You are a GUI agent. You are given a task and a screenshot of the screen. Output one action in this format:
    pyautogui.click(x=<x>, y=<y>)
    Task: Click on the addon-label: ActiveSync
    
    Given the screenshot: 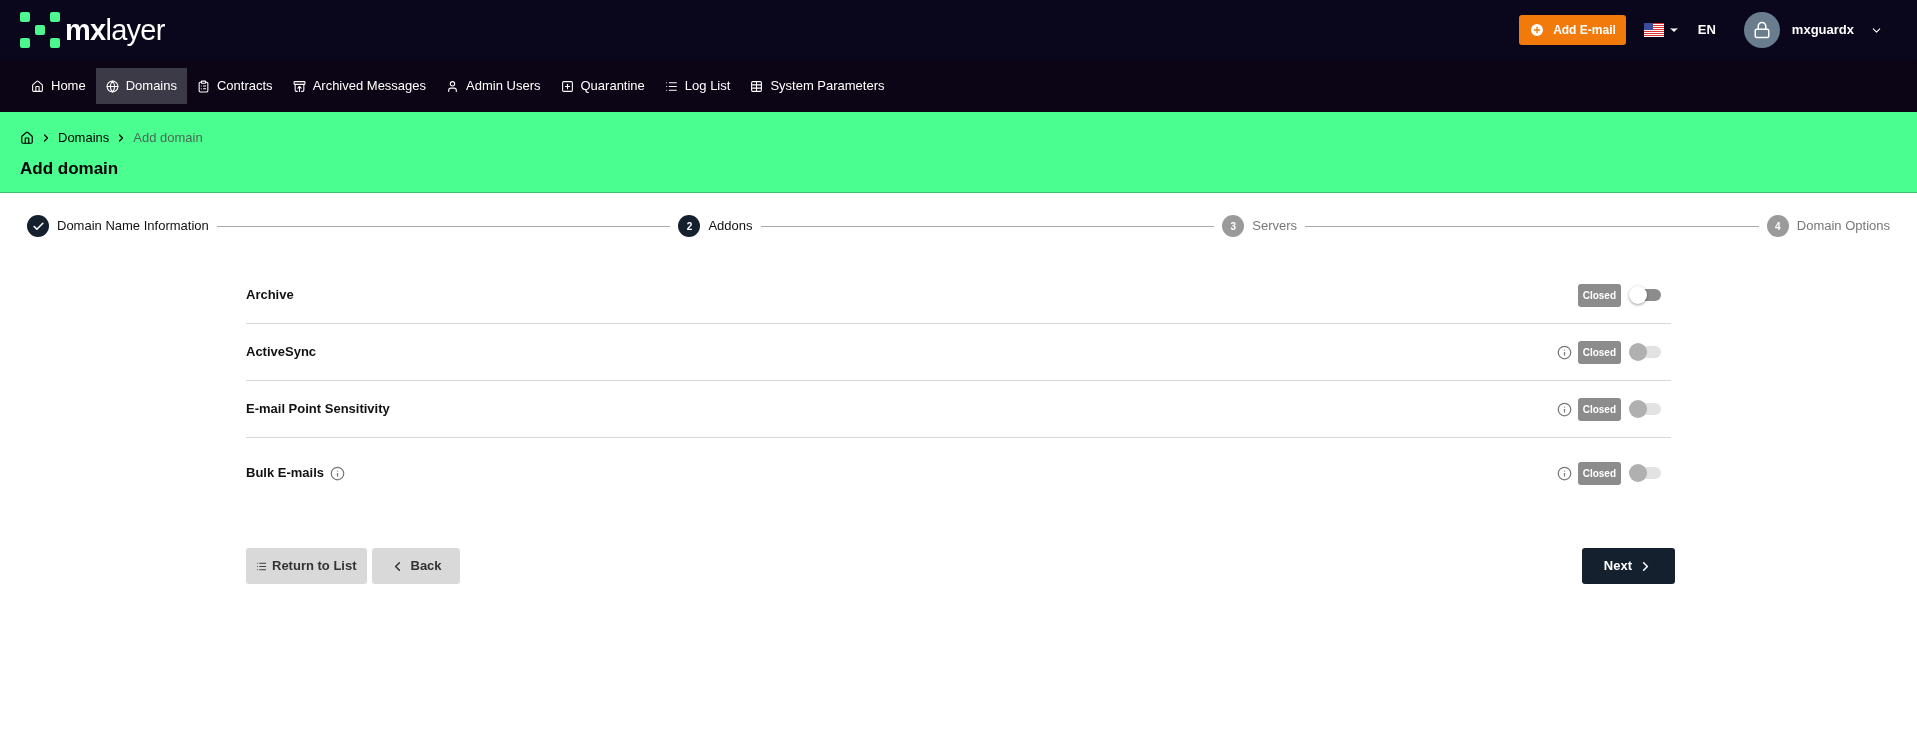 What is the action you would take?
    pyautogui.click(x=281, y=352)
    